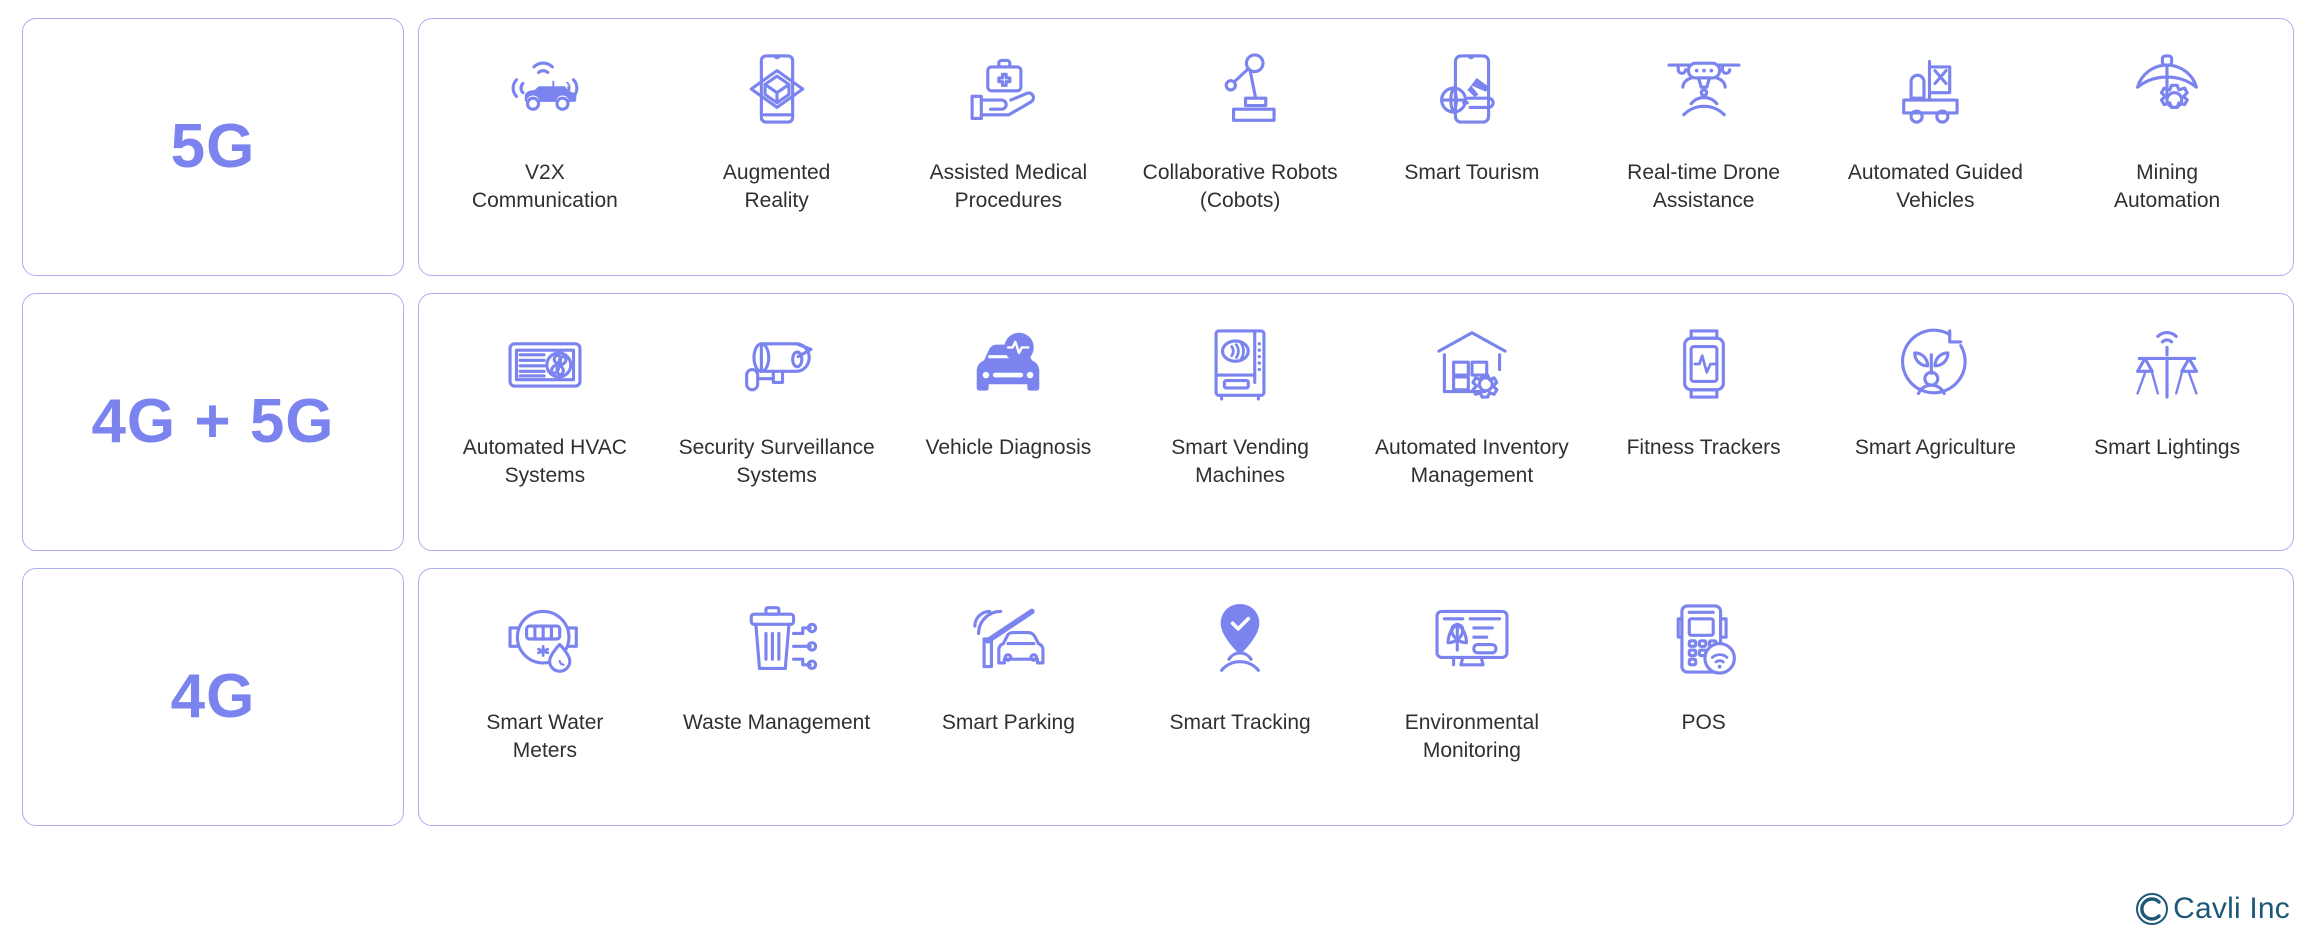  Describe the element at coordinates (1240, 639) in the screenshot. I see `location-pin-signal-icon` at that location.